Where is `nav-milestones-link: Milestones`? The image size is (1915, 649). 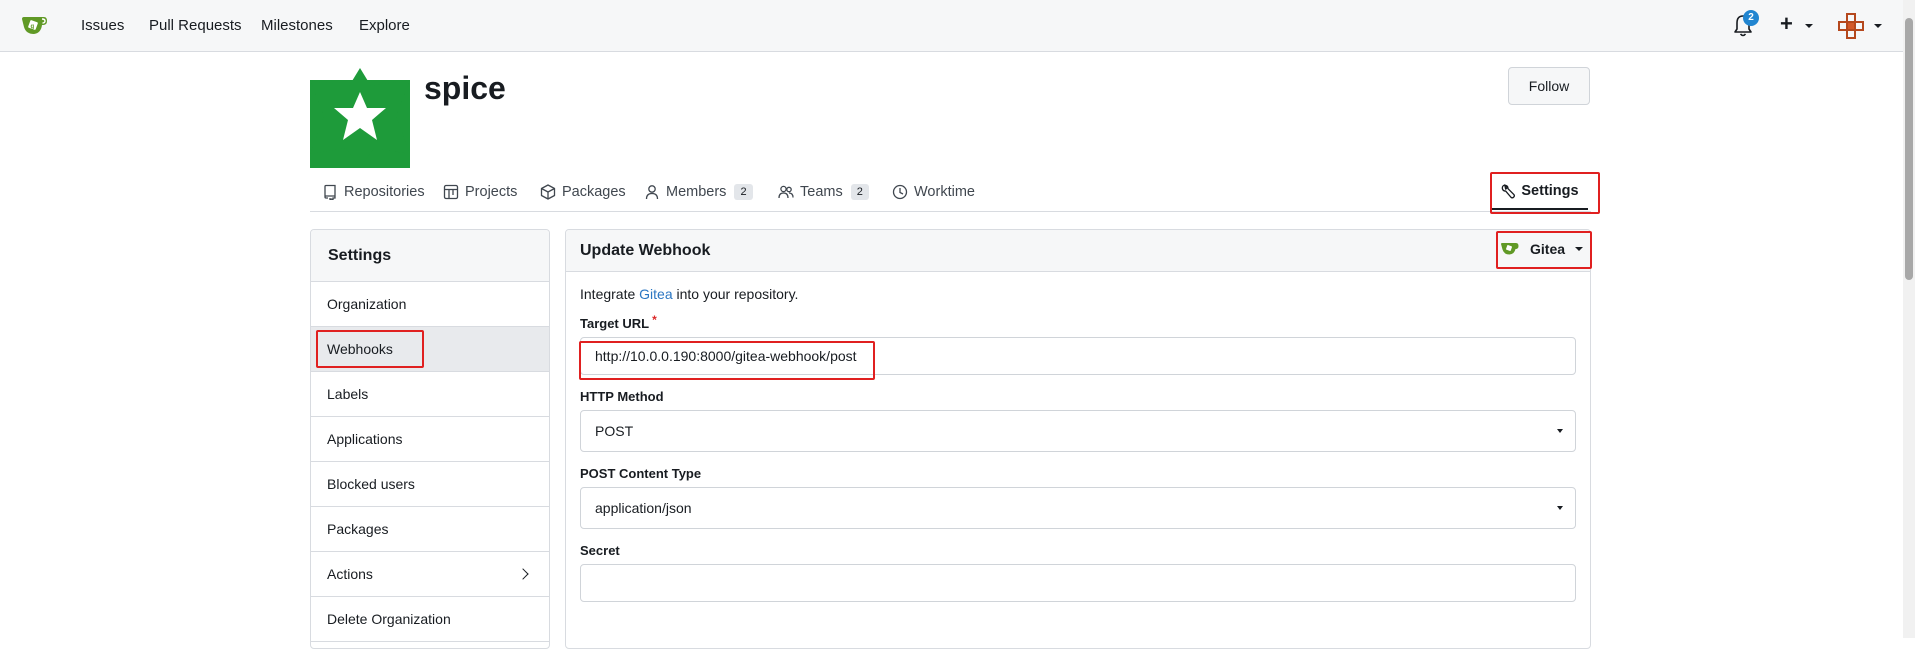 nav-milestones-link: Milestones is located at coordinates (297, 25).